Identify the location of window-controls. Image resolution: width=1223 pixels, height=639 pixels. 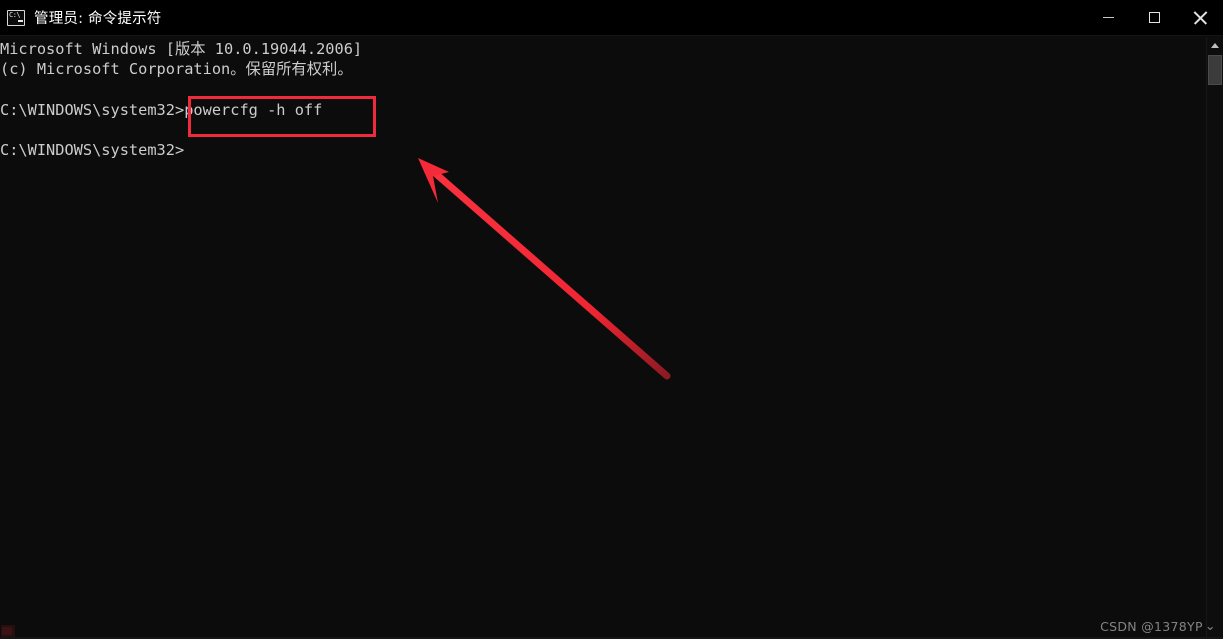
(1154, 18).